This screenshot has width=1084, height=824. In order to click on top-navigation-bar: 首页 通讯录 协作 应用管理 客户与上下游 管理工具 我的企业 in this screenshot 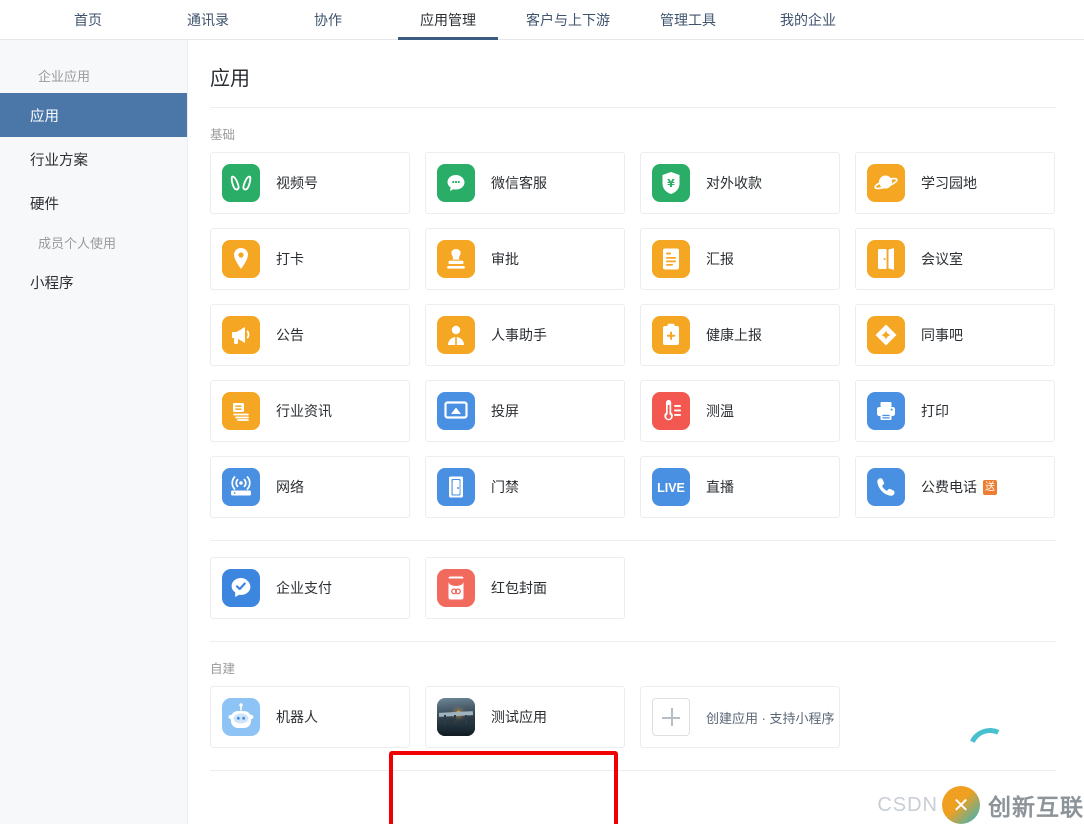, I will do `click(542, 20)`.